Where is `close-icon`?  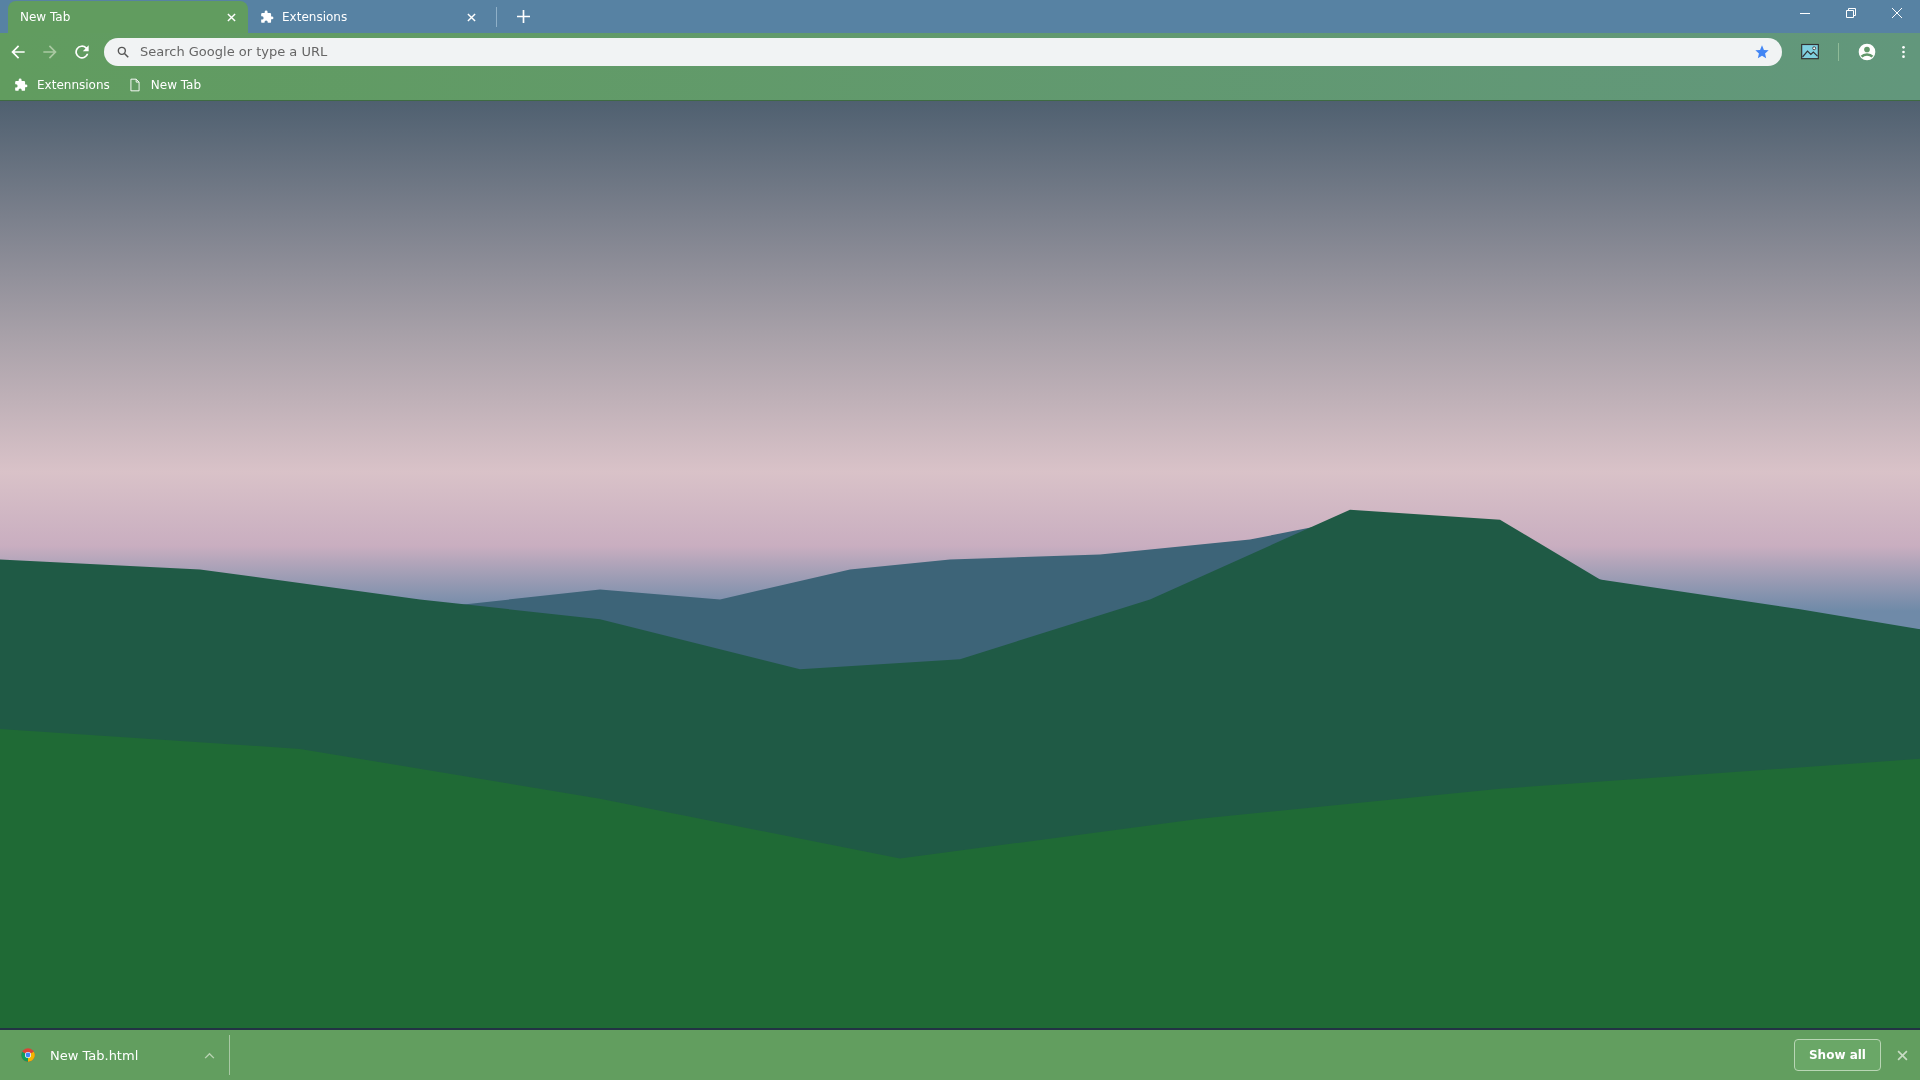 close-icon is located at coordinates (1902, 1055).